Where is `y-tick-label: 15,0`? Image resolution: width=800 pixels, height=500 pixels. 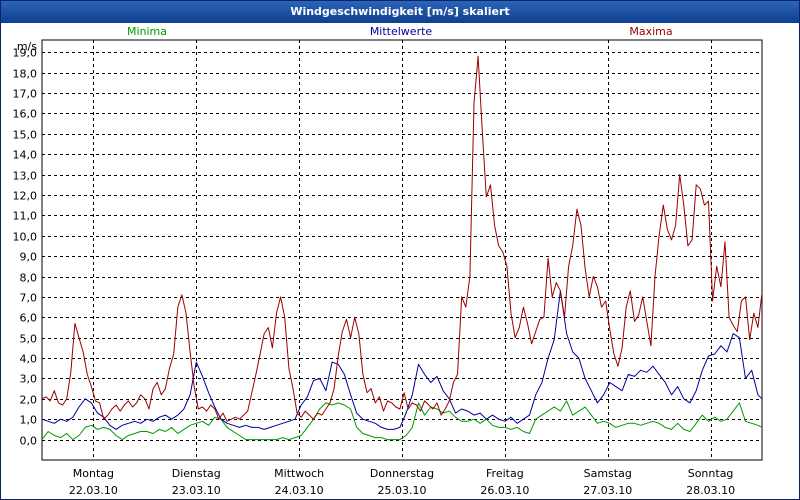
y-tick-label: 15,0 is located at coordinates (25, 135).